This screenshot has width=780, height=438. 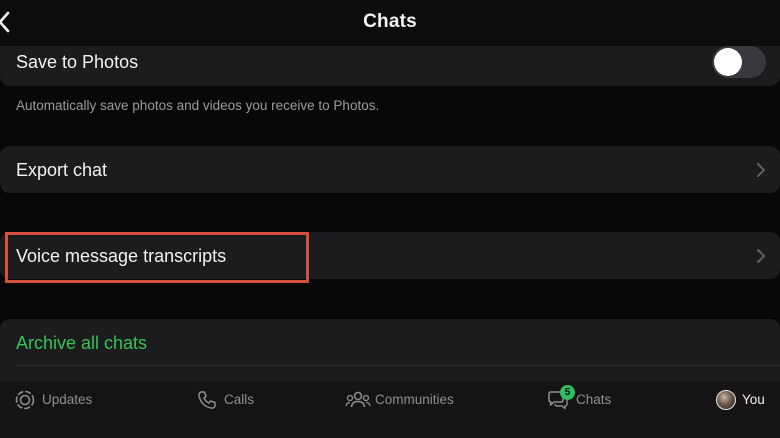 I want to click on tab-you-label: You, so click(x=753, y=399).